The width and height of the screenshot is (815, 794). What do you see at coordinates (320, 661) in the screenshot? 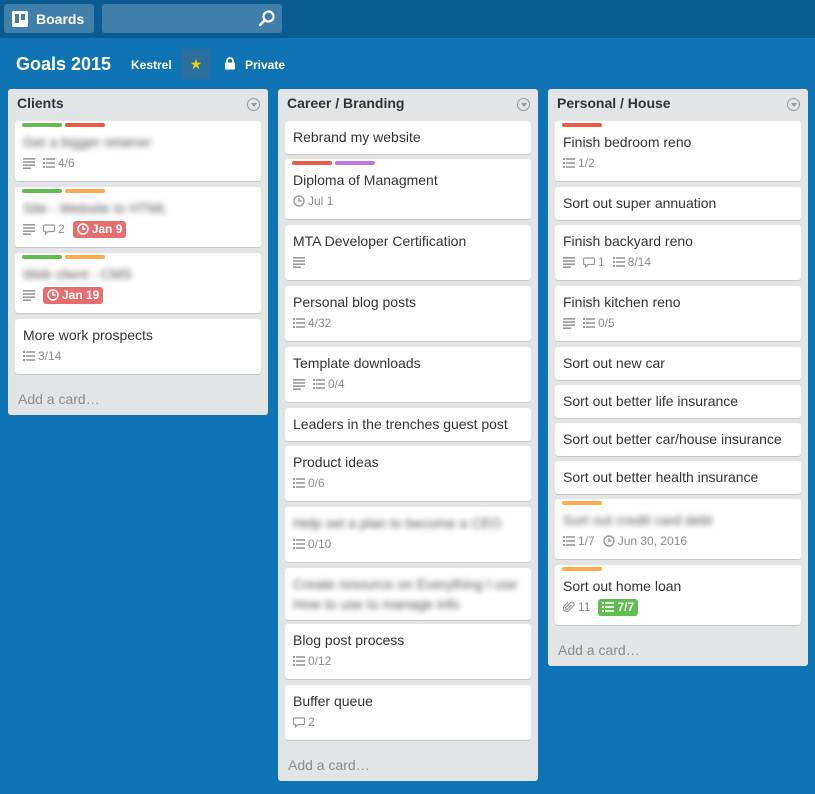
I see `badge-text: 0/12` at bounding box center [320, 661].